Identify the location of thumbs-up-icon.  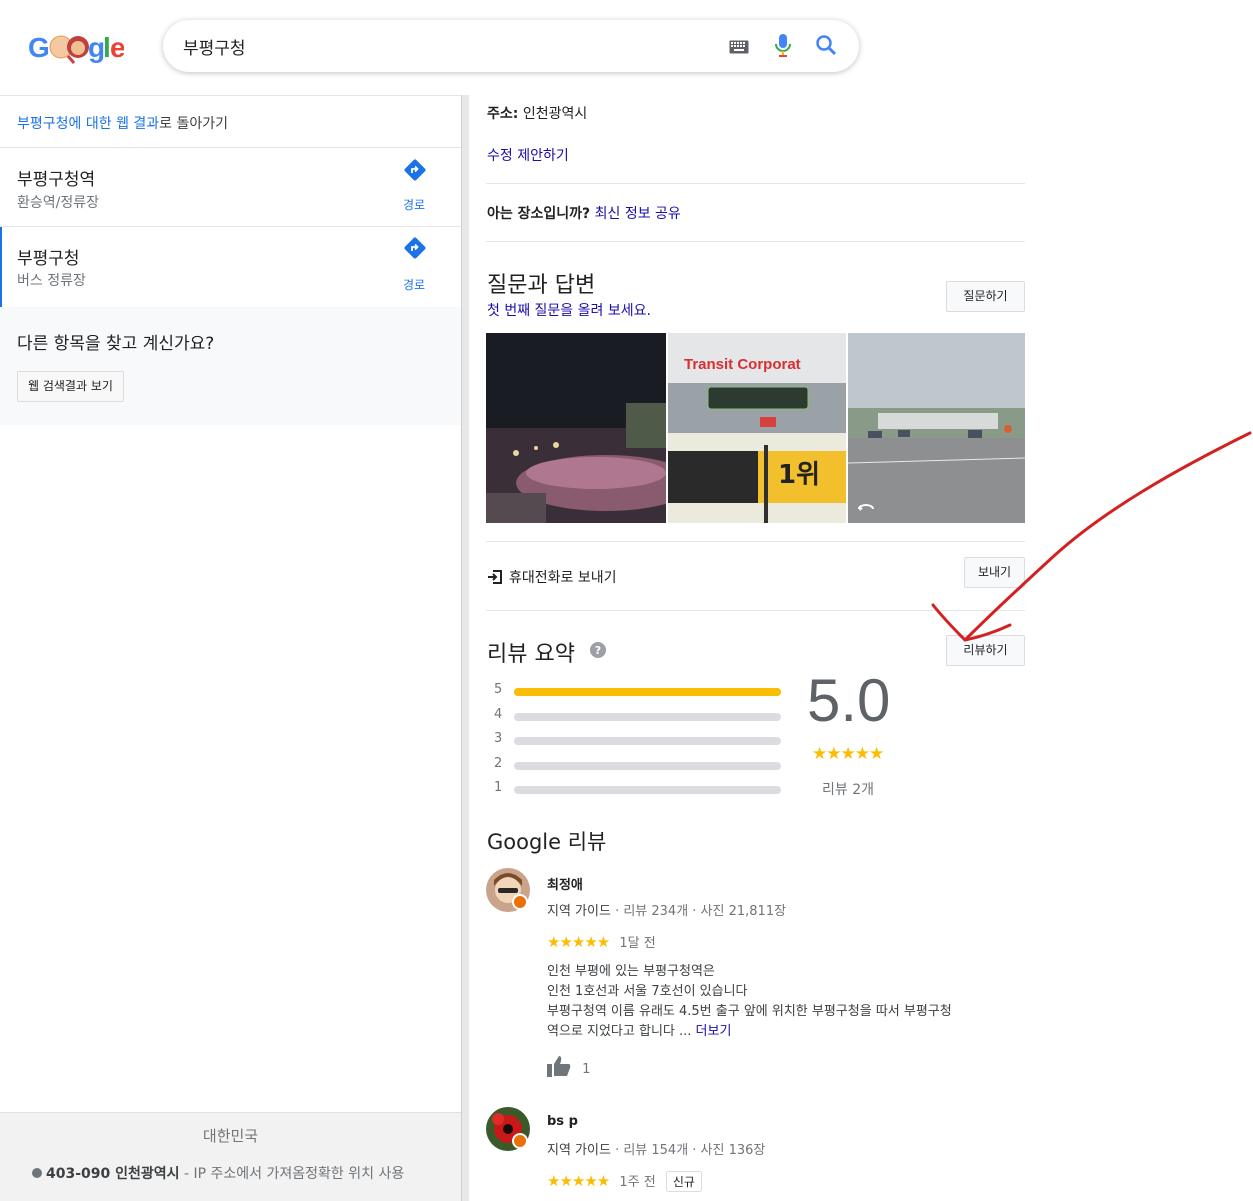
(559, 1068).